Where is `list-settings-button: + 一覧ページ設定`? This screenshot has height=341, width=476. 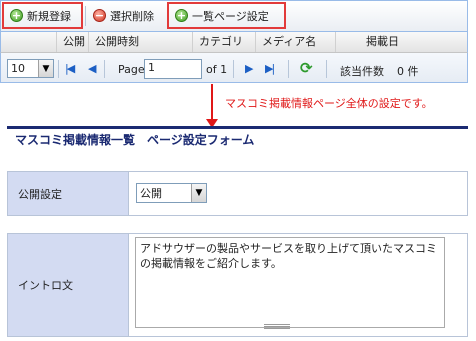
list-settings-button: + 一覧ページ設定 is located at coordinates (226, 15).